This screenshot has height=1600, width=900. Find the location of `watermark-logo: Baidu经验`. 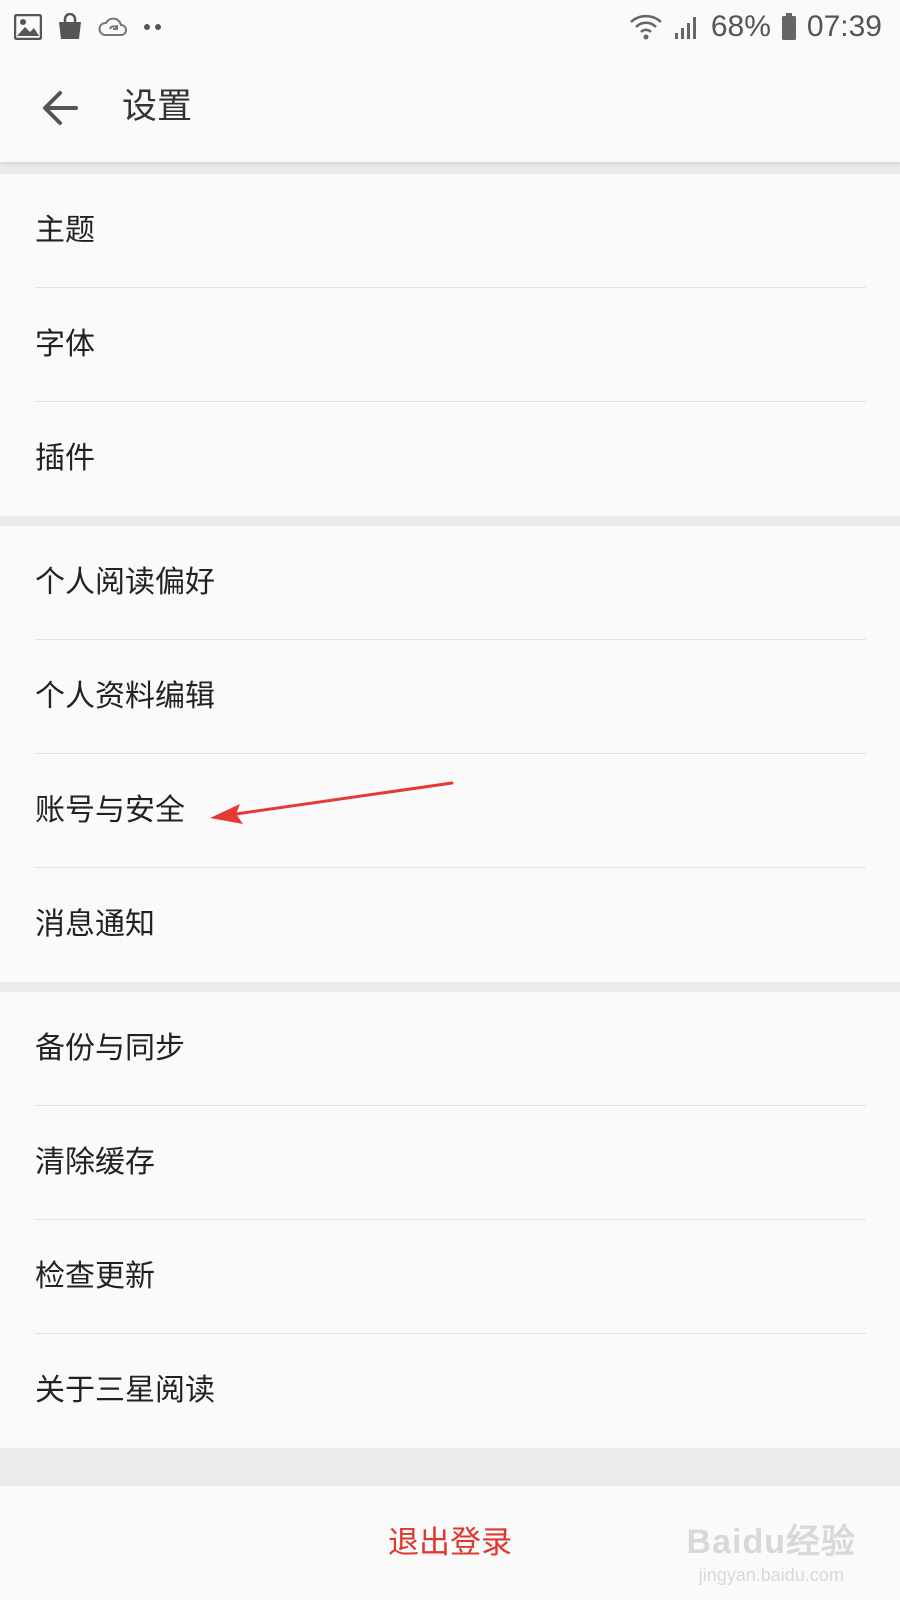

watermark-logo: Baidu经验 is located at coordinates (771, 1542).